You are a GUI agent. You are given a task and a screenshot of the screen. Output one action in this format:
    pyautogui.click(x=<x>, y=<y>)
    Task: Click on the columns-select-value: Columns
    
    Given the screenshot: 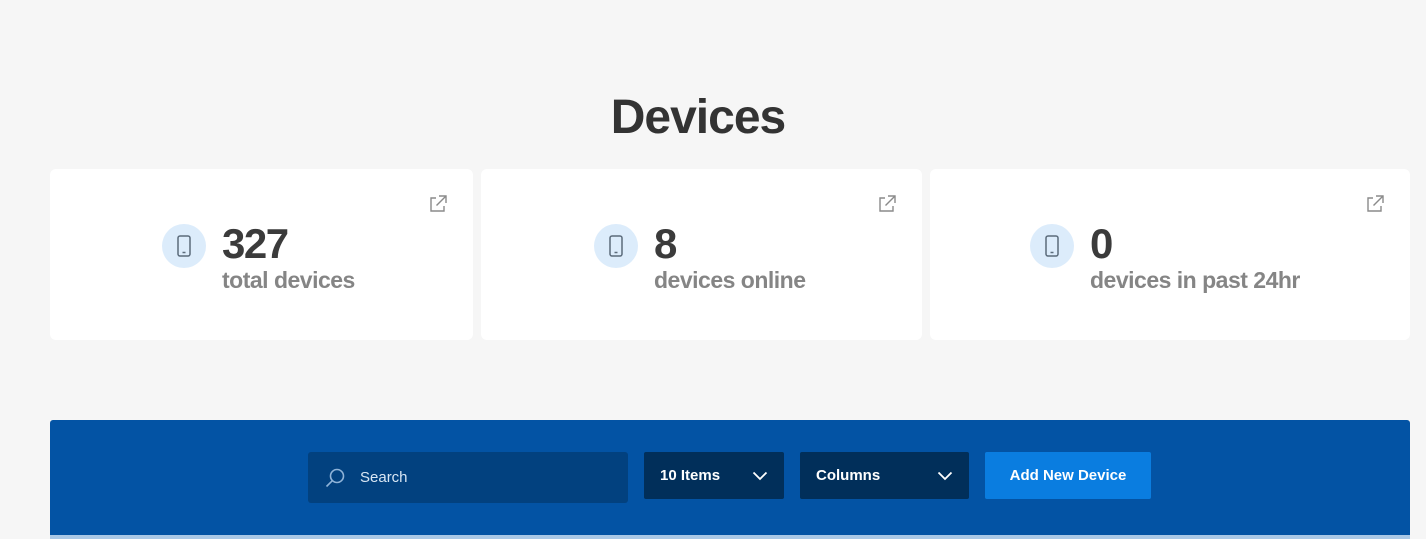 What is the action you would take?
    pyautogui.click(x=848, y=475)
    